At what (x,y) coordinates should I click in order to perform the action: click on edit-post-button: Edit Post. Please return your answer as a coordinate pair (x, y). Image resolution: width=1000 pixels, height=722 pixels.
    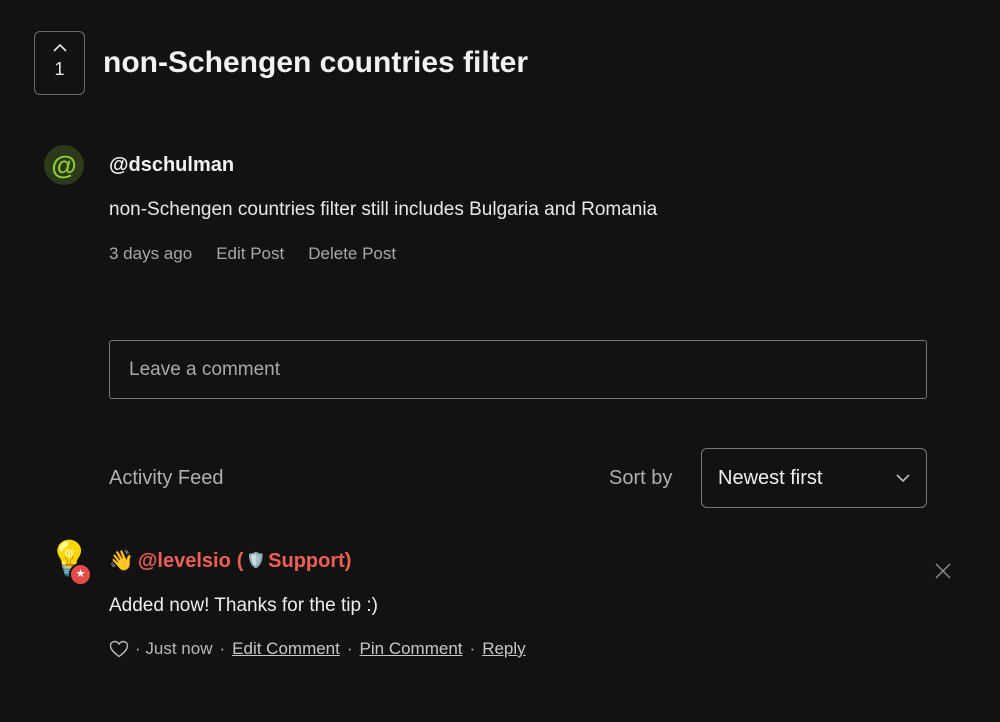
    Looking at the image, I should click on (250, 254).